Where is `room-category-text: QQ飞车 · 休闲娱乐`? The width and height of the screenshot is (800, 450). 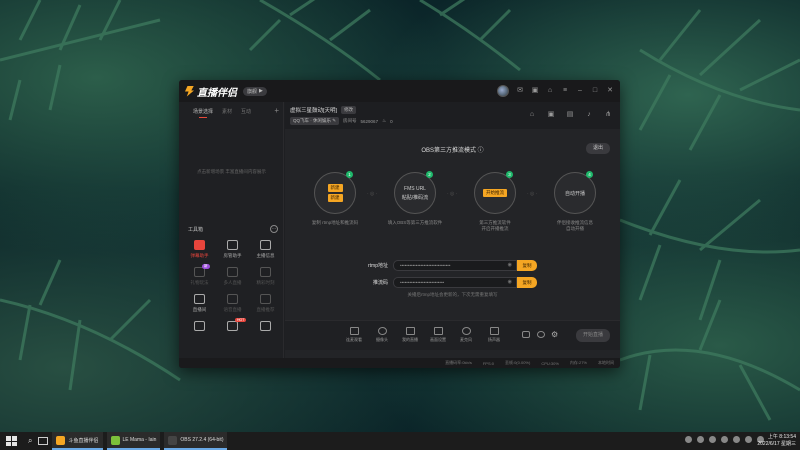
room-category-text: QQ飞车 · 休闲娱乐 is located at coordinates (312, 120).